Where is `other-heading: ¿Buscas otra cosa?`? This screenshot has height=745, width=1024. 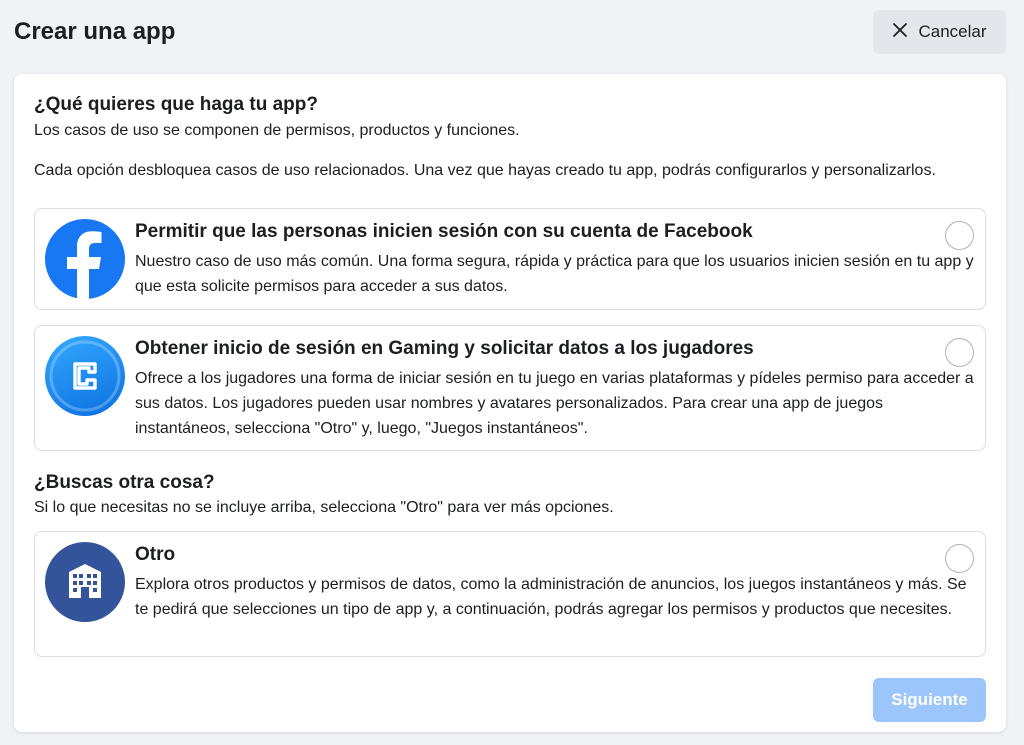
other-heading: ¿Buscas otra cosa? is located at coordinates (124, 482).